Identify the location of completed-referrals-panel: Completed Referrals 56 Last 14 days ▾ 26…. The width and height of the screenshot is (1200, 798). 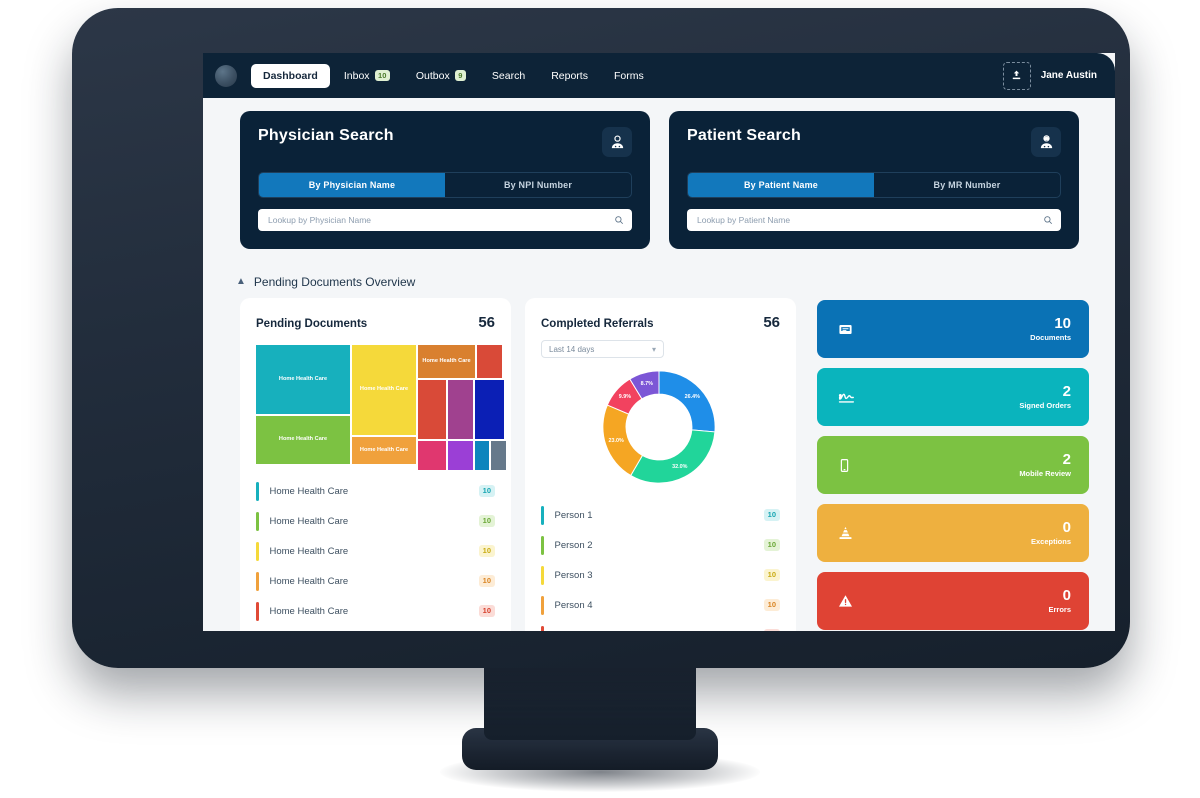
(660, 464).